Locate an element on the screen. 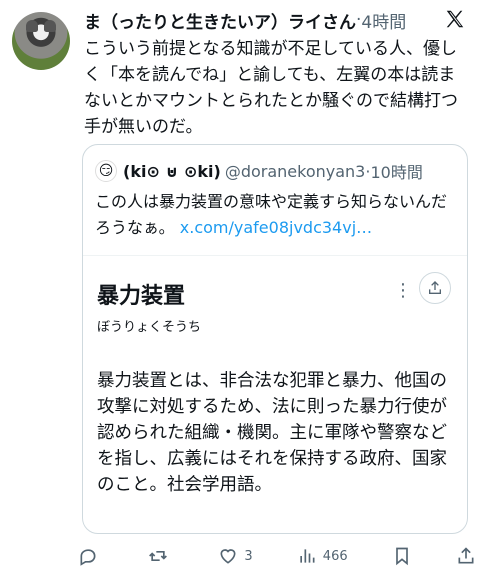  card-reading: ぼうりょくそうち is located at coordinates (149, 327).